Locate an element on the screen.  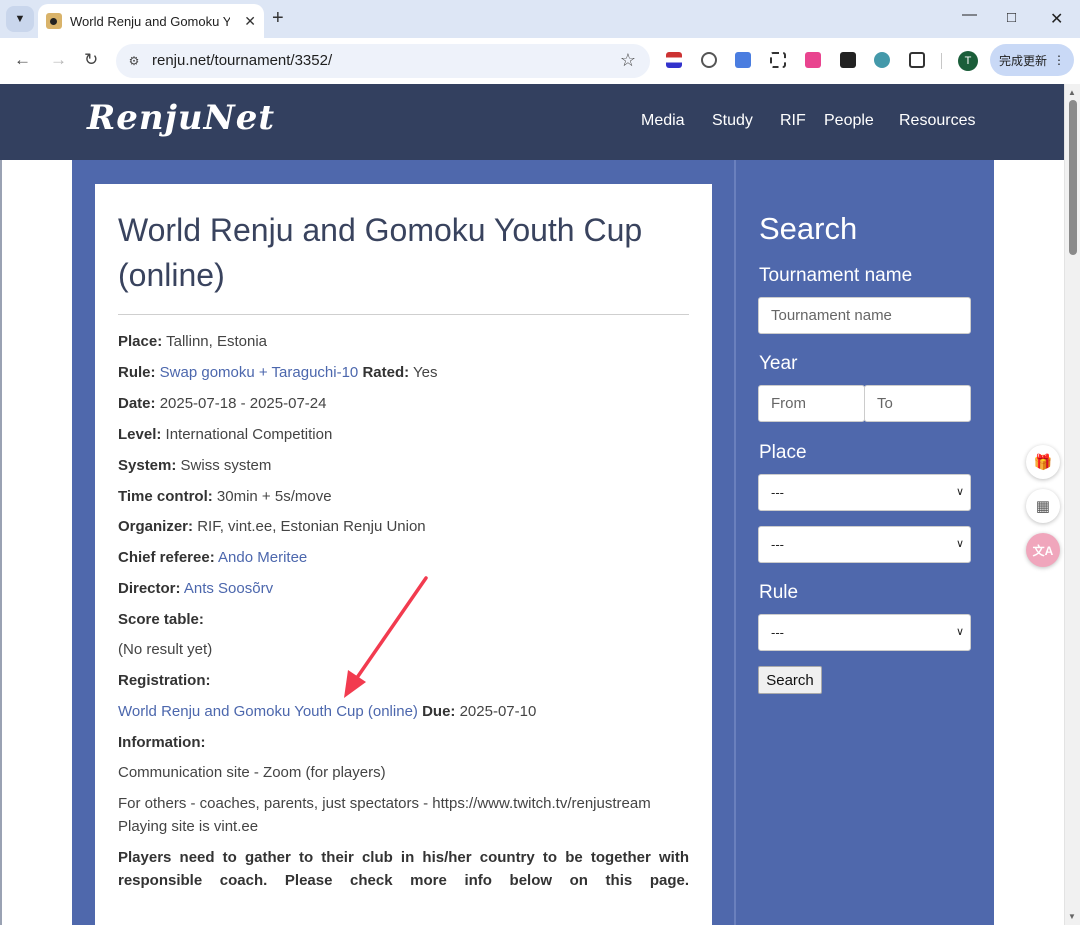
information-label: Information: is located at coordinates (162, 742).